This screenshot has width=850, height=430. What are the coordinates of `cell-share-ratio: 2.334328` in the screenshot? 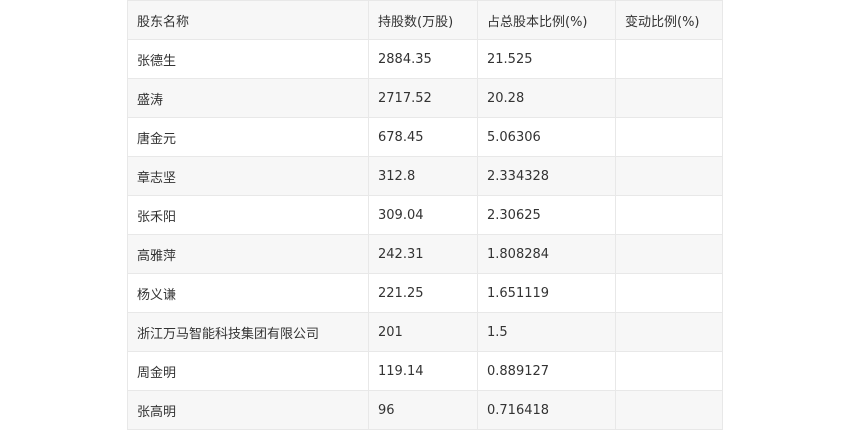 It's located at (546, 176).